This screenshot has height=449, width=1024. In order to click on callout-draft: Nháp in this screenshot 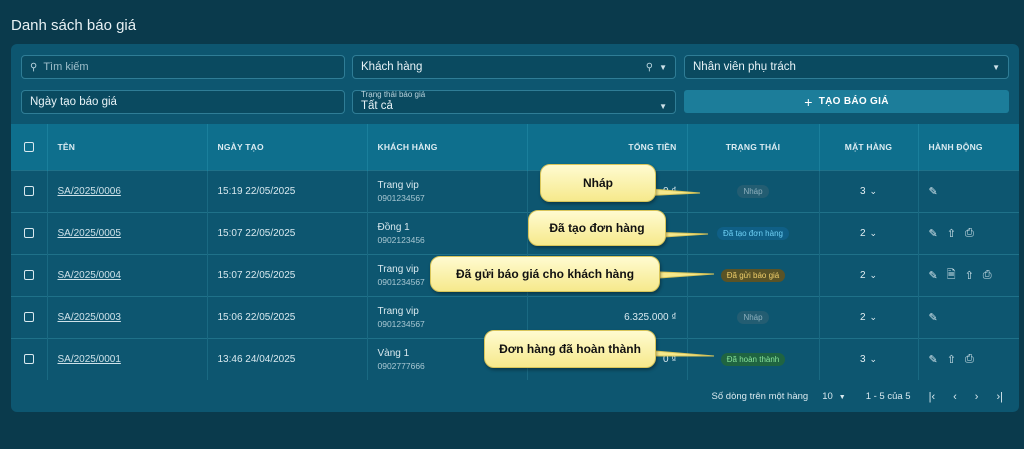, I will do `click(598, 183)`.